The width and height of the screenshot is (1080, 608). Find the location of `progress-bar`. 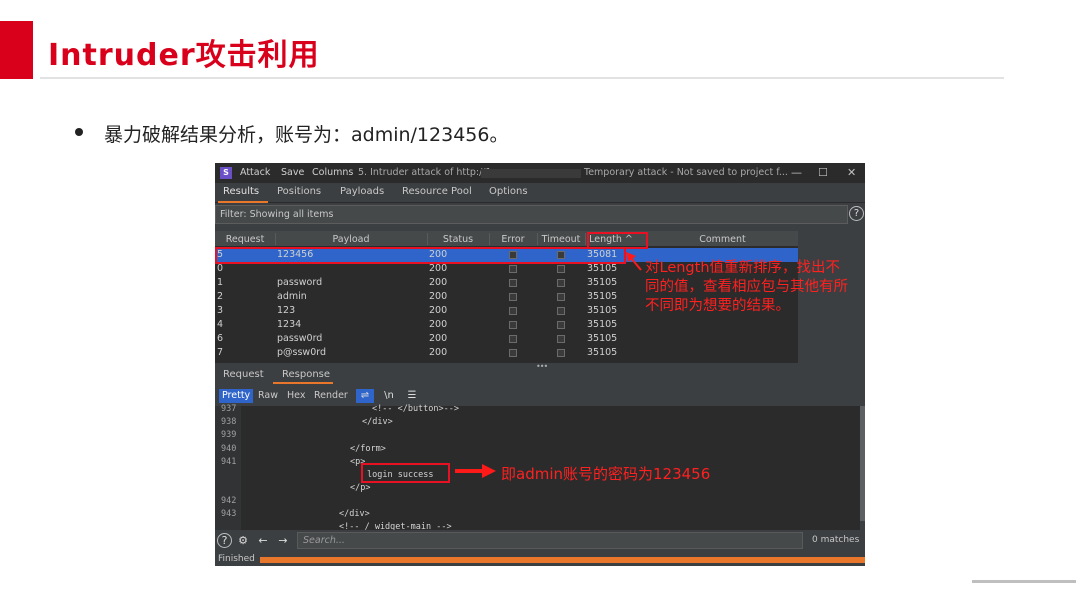

progress-bar is located at coordinates (562, 560).